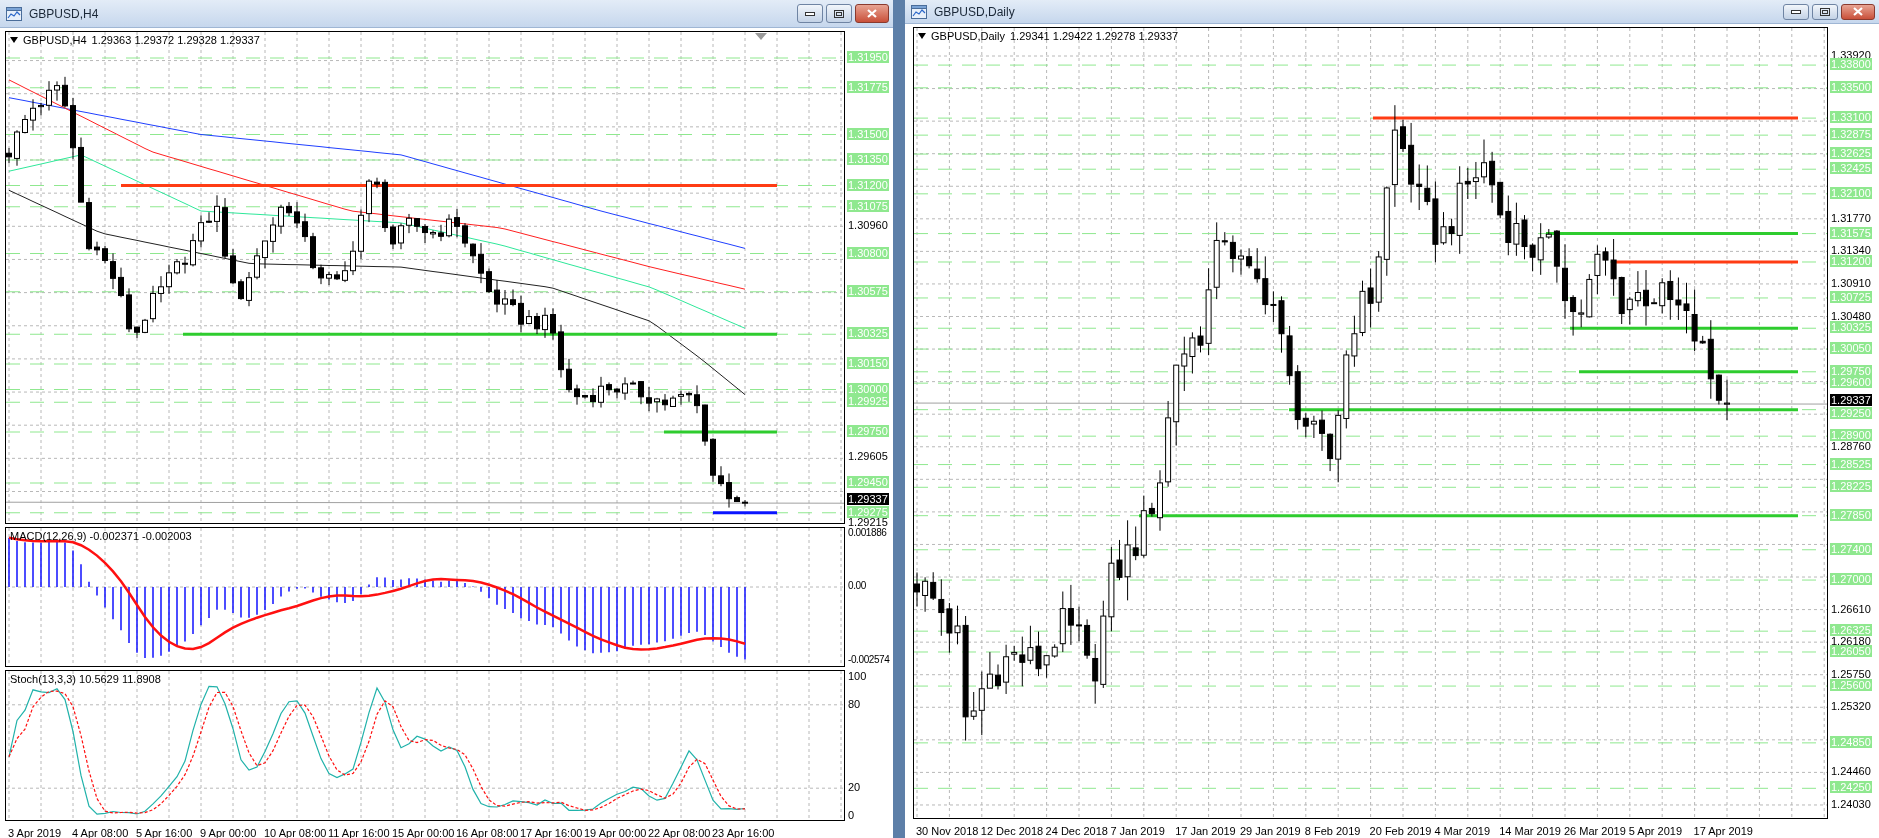 This screenshot has height=838, width=1879. What do you see at coordinates (64, 13) in the screenshot?
I see `window-title: GBPUSD,H4` at bounding box center [64, 13].